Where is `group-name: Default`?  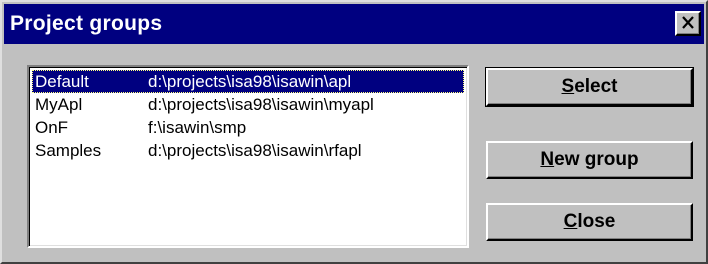
group-name: Default is located at coordinates (62, 81).